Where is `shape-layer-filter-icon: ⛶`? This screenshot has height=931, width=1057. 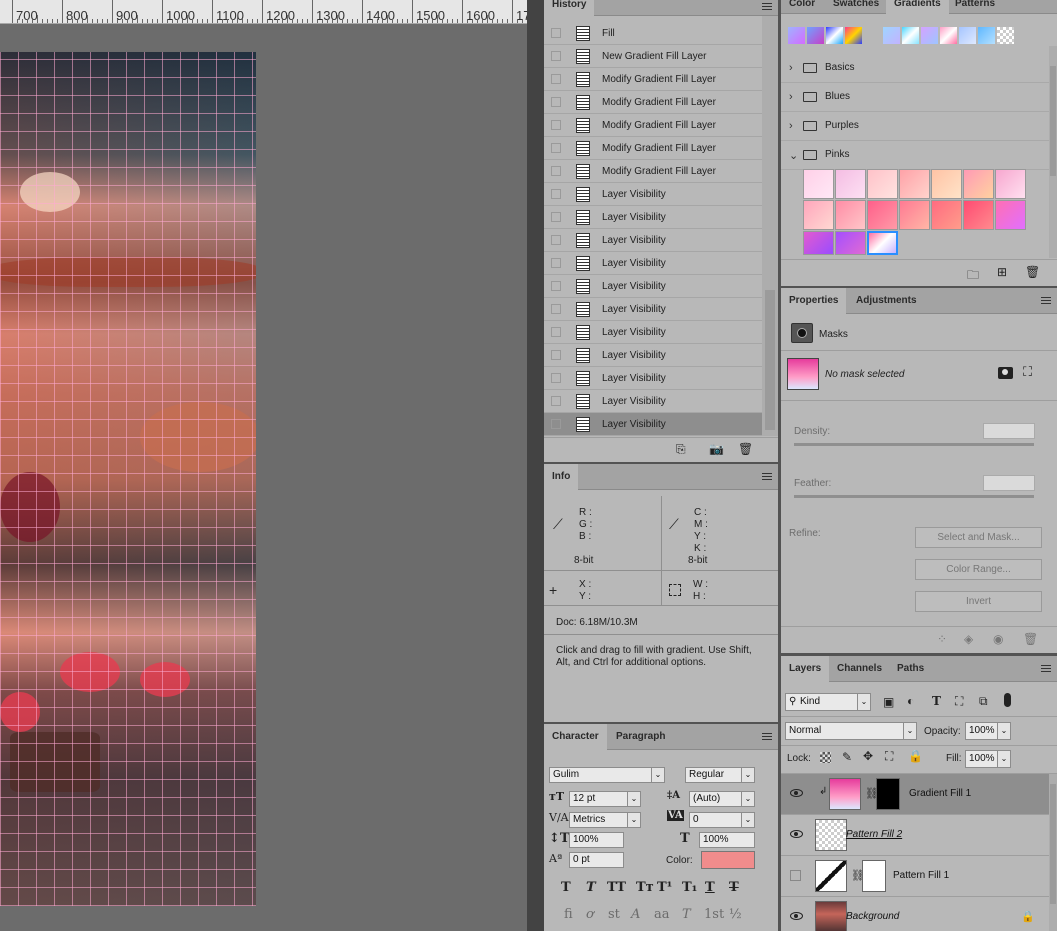
shape-layer-filter-icon: ⛶ is located at coordinates (959, 701).